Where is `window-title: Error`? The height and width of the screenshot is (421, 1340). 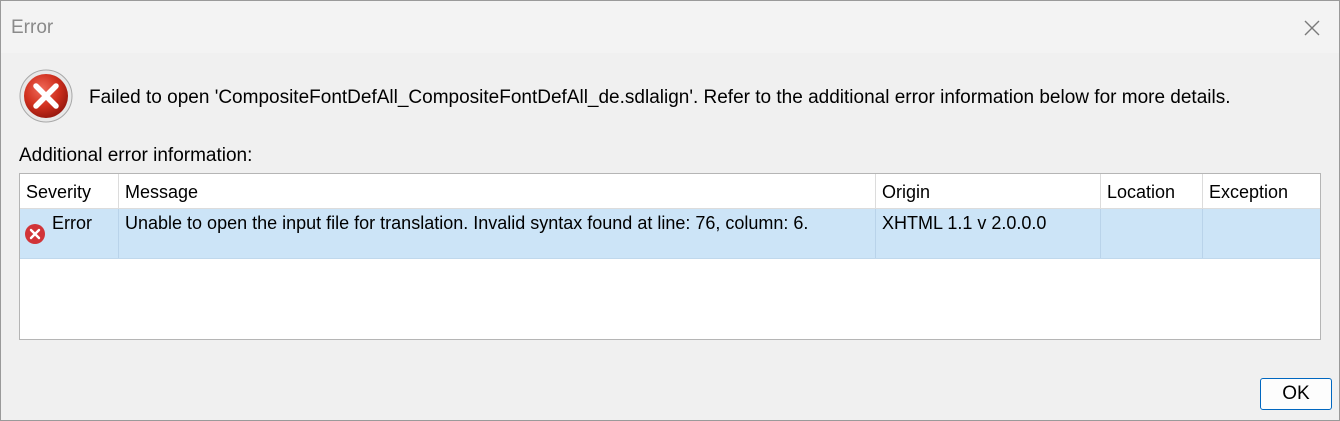
window-title: Error is located at coordinates (32, 27).